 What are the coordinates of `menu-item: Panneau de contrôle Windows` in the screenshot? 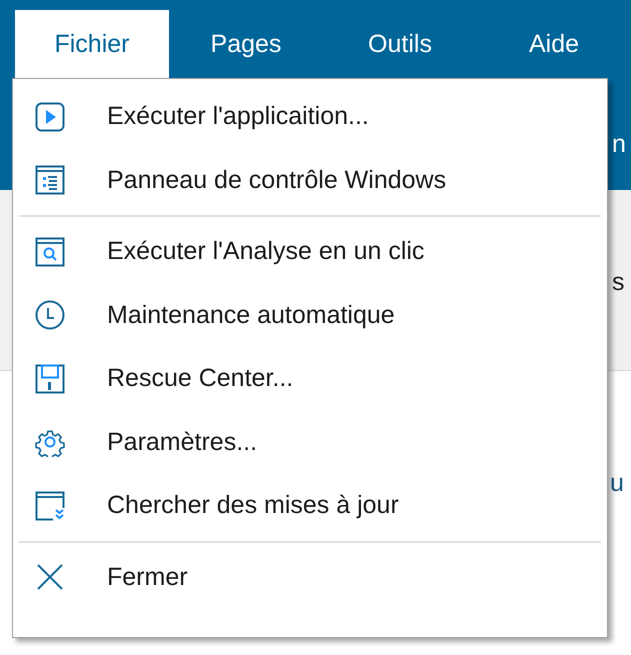 It's located at (310, 180).